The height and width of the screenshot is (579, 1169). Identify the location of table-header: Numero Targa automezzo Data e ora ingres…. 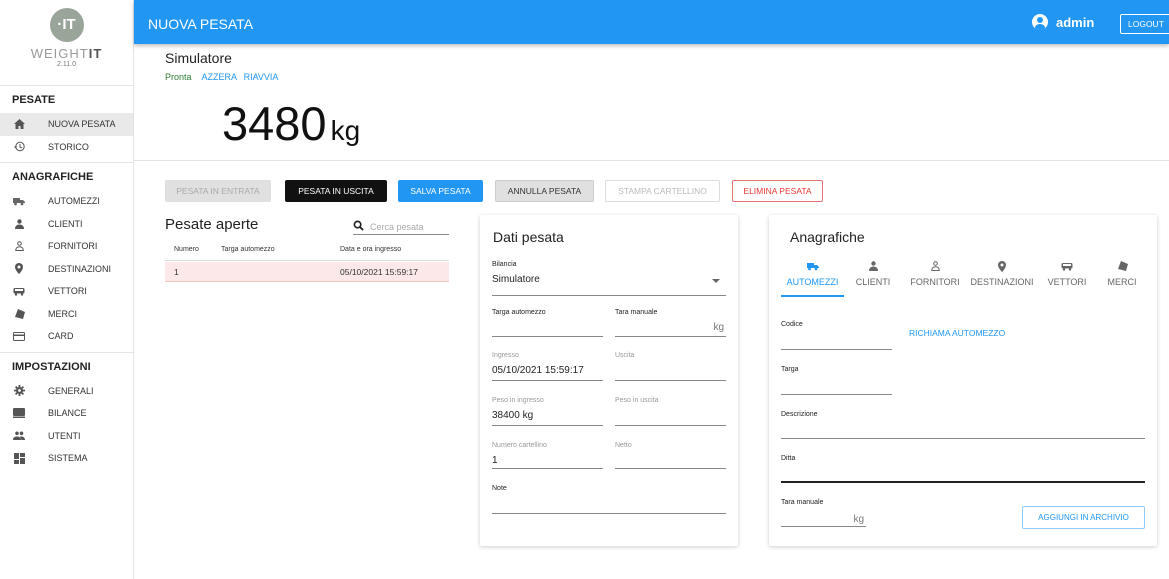
(307, 251).